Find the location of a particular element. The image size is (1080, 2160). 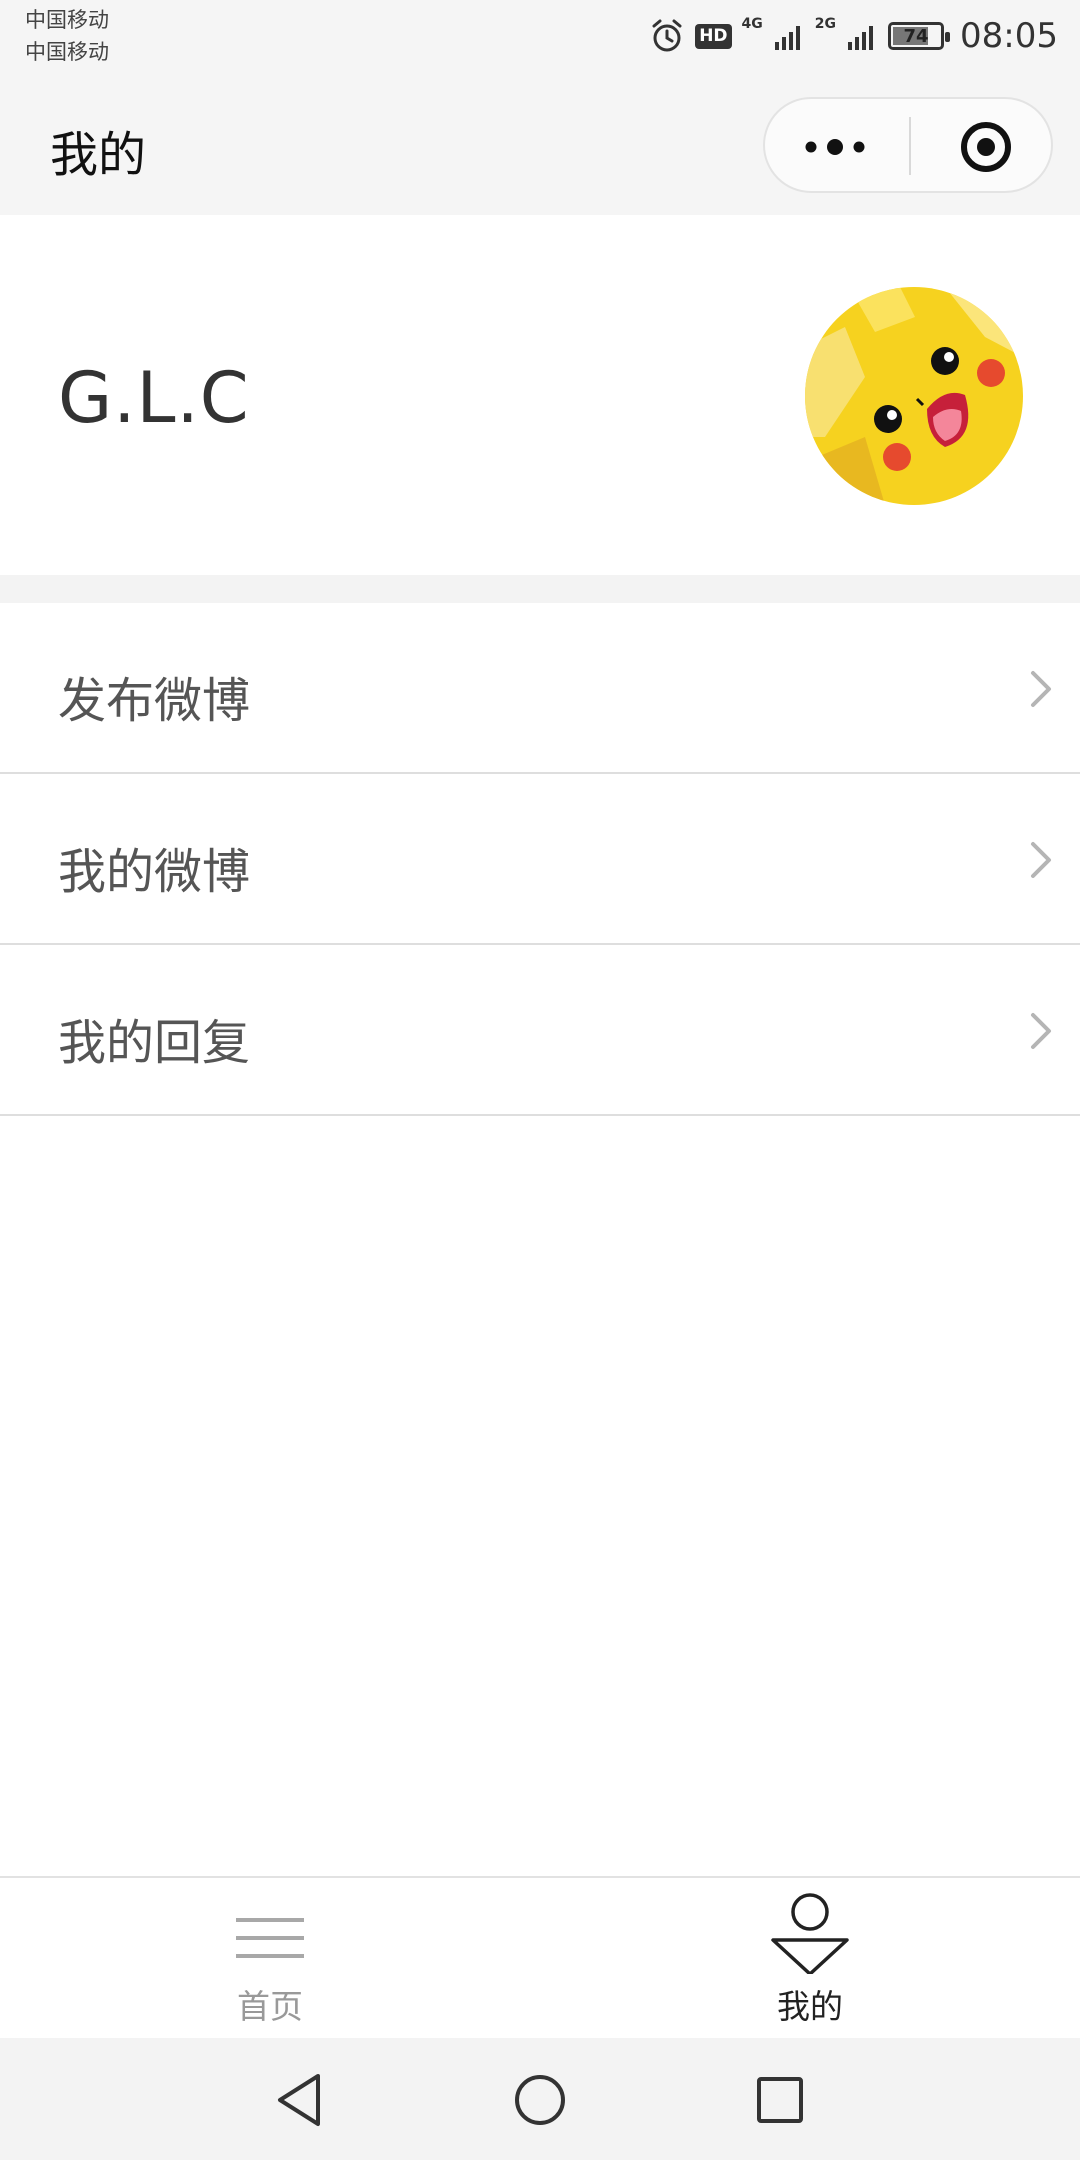

battery-level: 74 is located at coordinates (916, 36).